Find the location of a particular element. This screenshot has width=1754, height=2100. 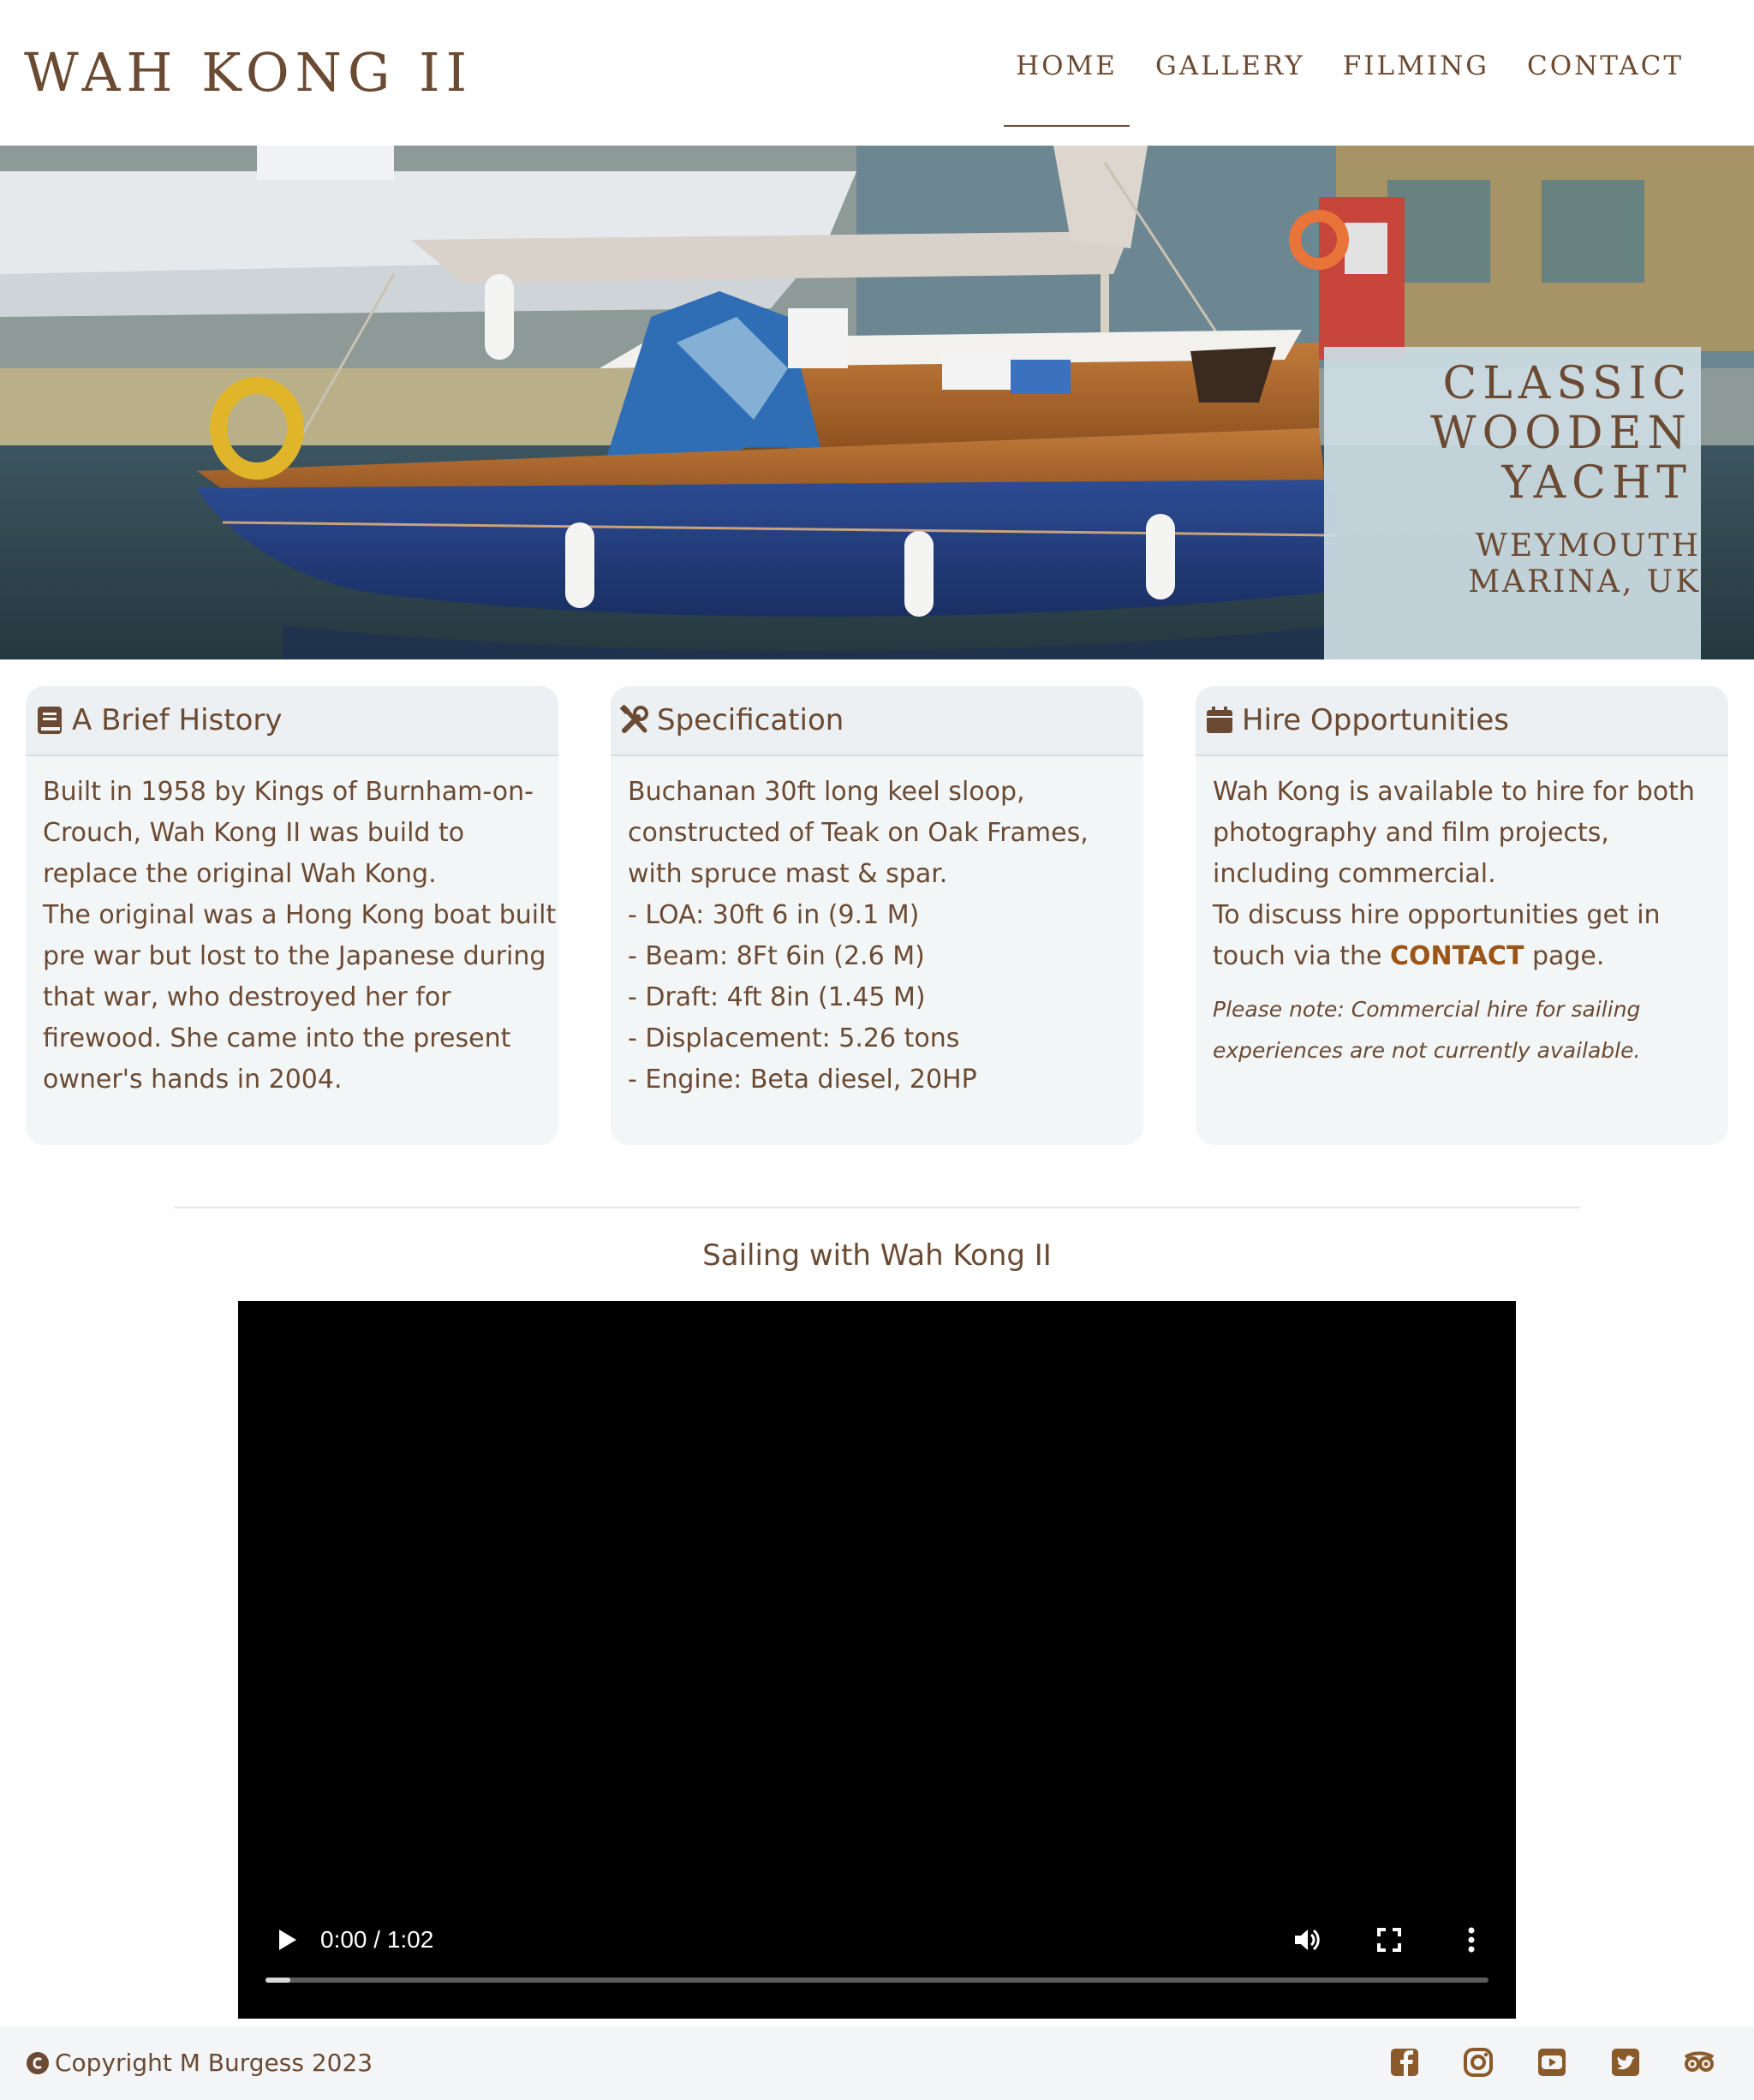

spec-line: Buchanan 30ft long keel sloop, is located at coordinates (826, 792).